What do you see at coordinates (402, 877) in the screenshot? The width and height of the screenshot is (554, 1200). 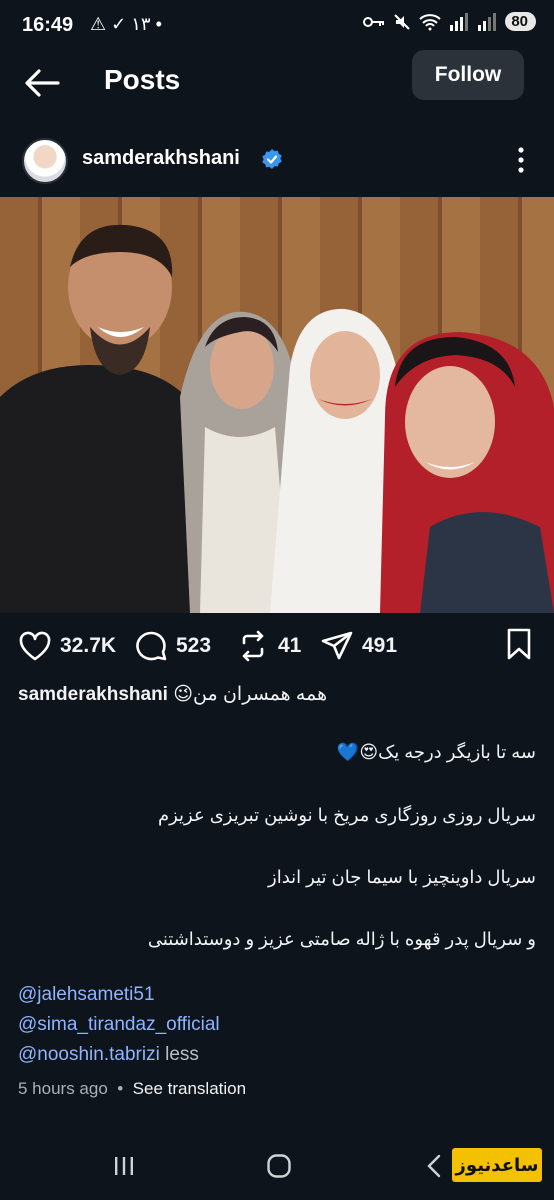 I see `caption-line-3: سریال داوینچیز با سیما جان تیر انداز` at bounding box center [402, 877].